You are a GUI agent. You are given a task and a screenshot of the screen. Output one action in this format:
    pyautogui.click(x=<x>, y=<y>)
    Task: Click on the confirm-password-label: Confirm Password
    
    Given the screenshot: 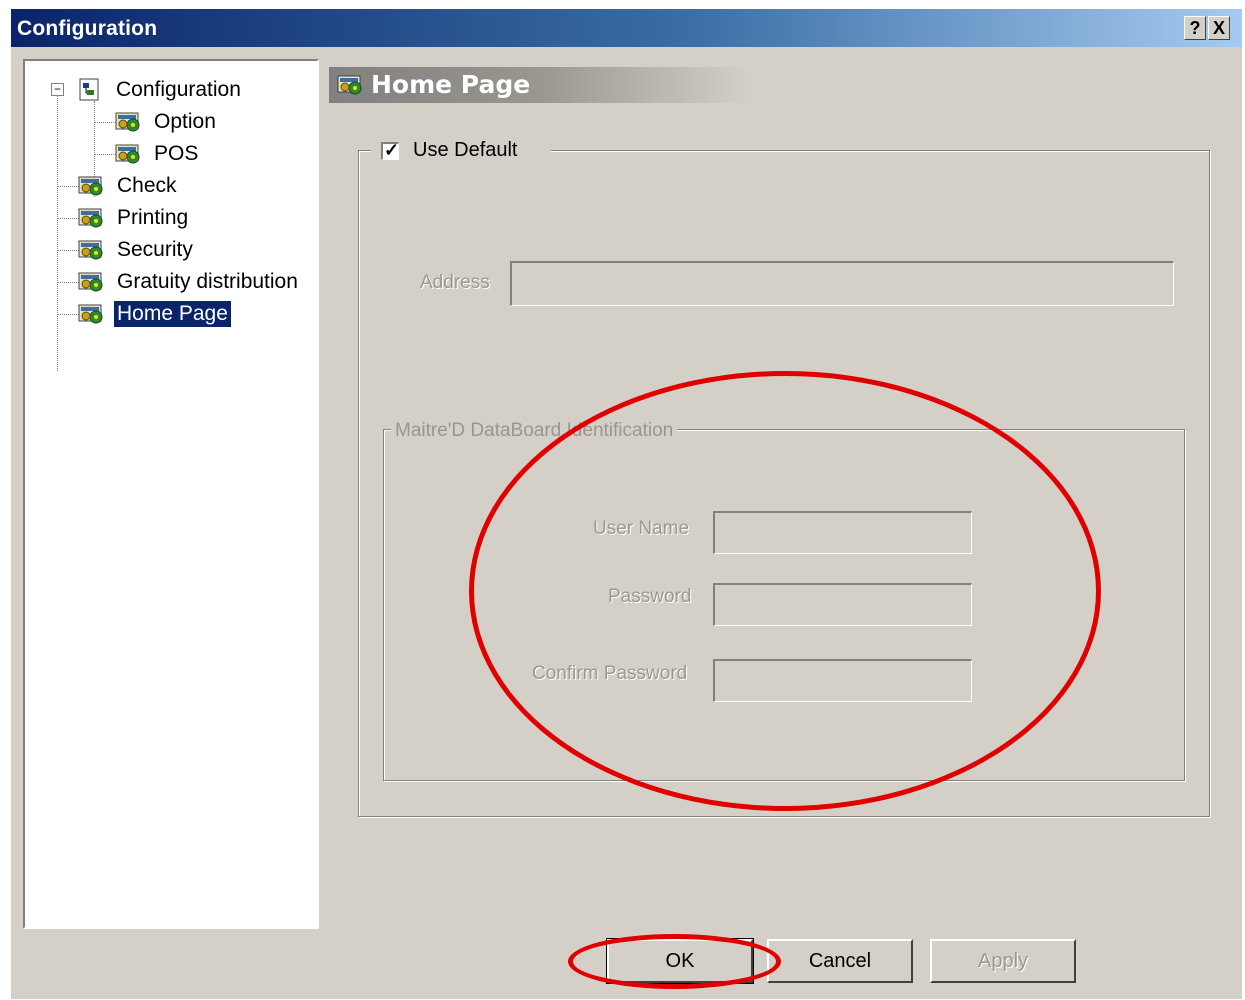 What is the action you would take?
    pyautogui.click(x=610, y=673)
    